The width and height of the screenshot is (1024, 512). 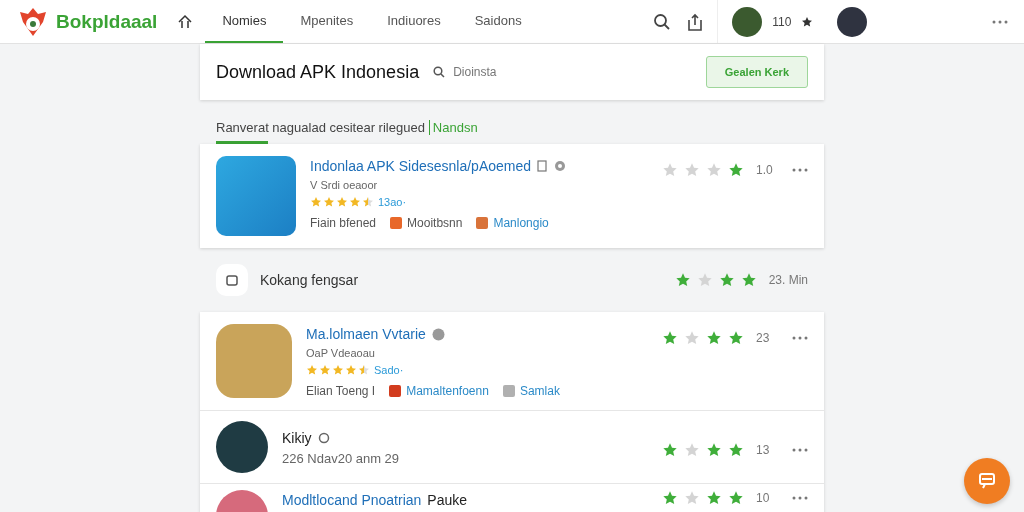 I want to click on chat-button, so click(x=987, y=481).